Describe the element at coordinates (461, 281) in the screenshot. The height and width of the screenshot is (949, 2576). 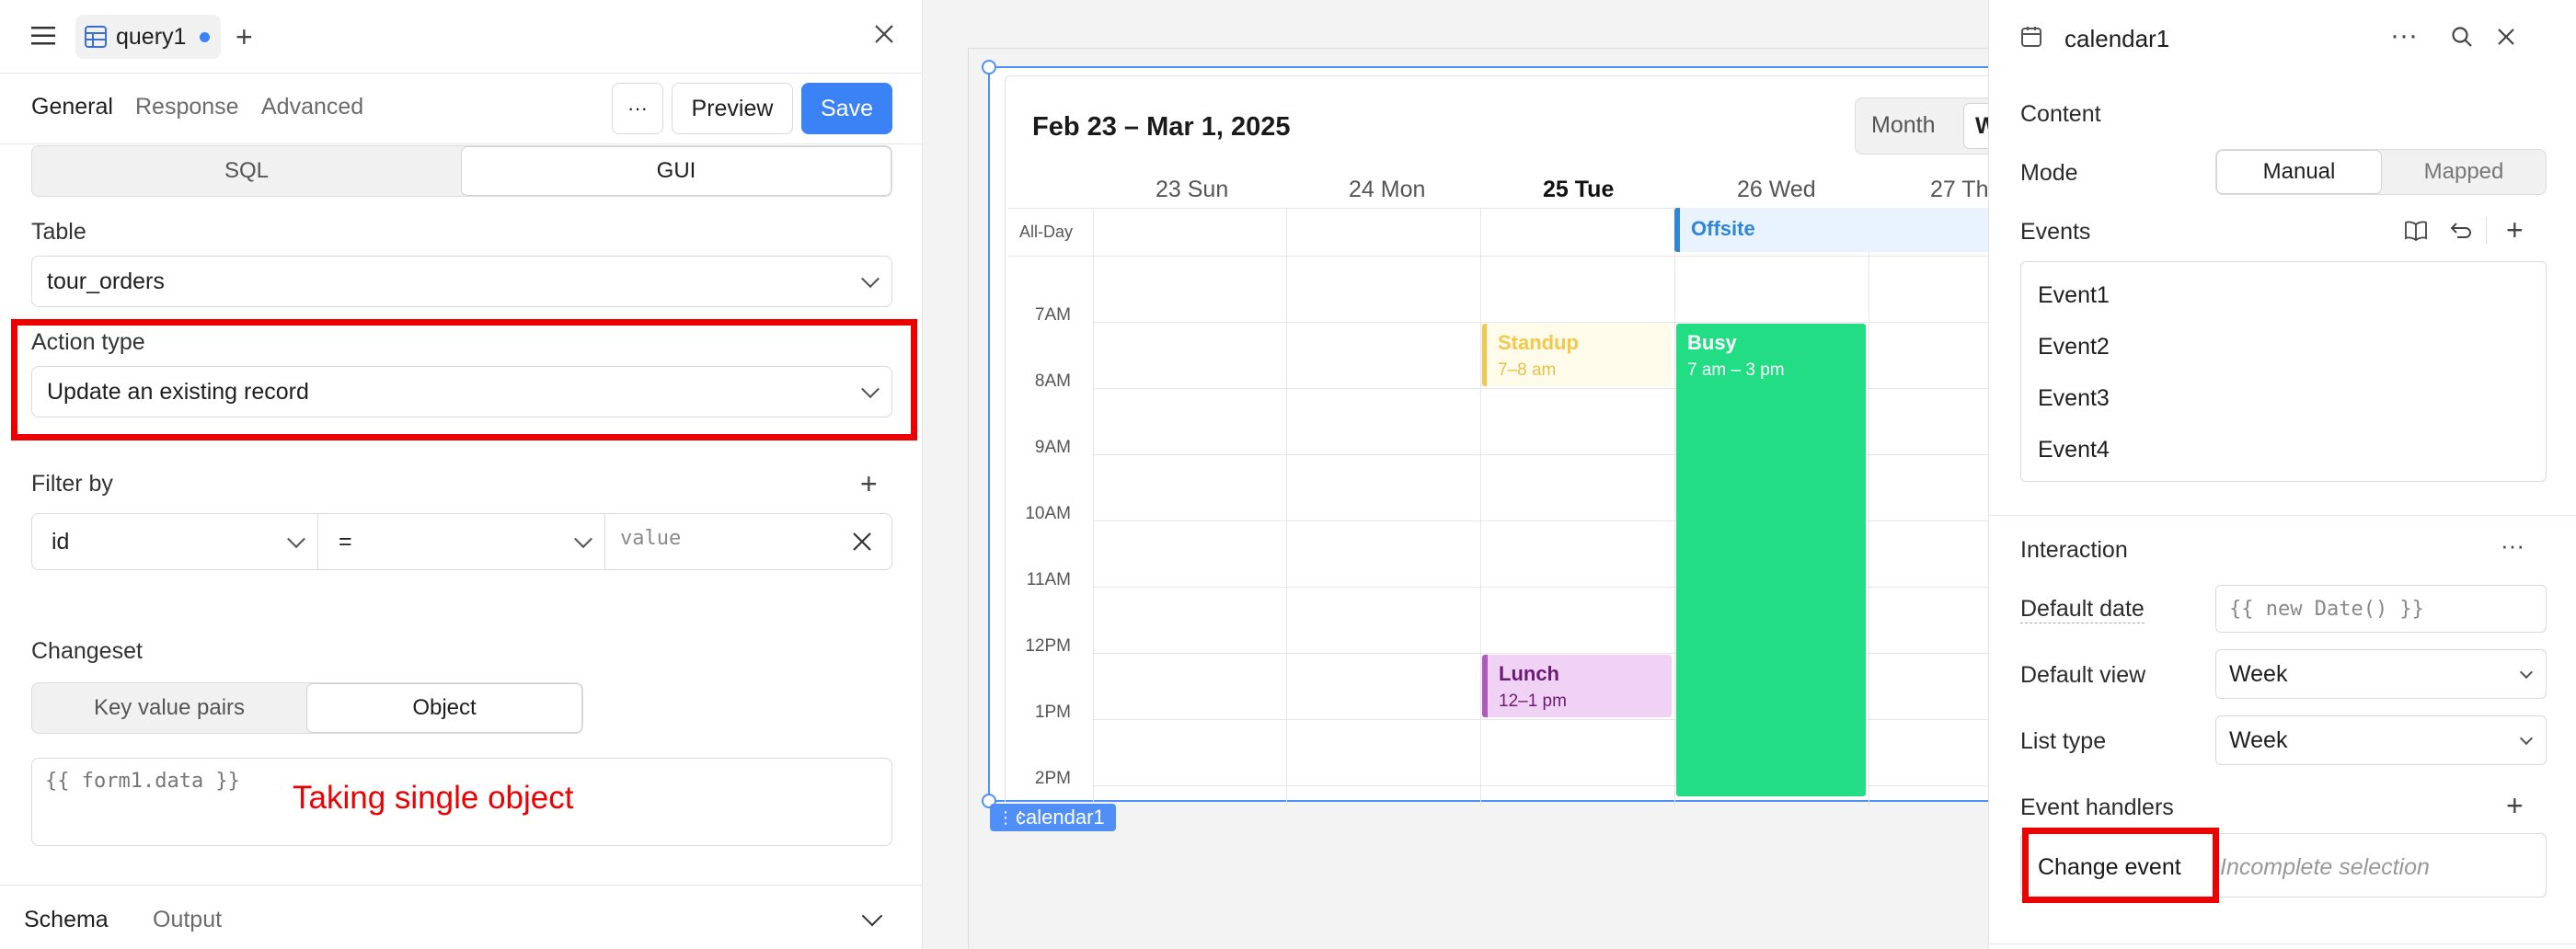
I see `table-select: tour_orders` at that location.